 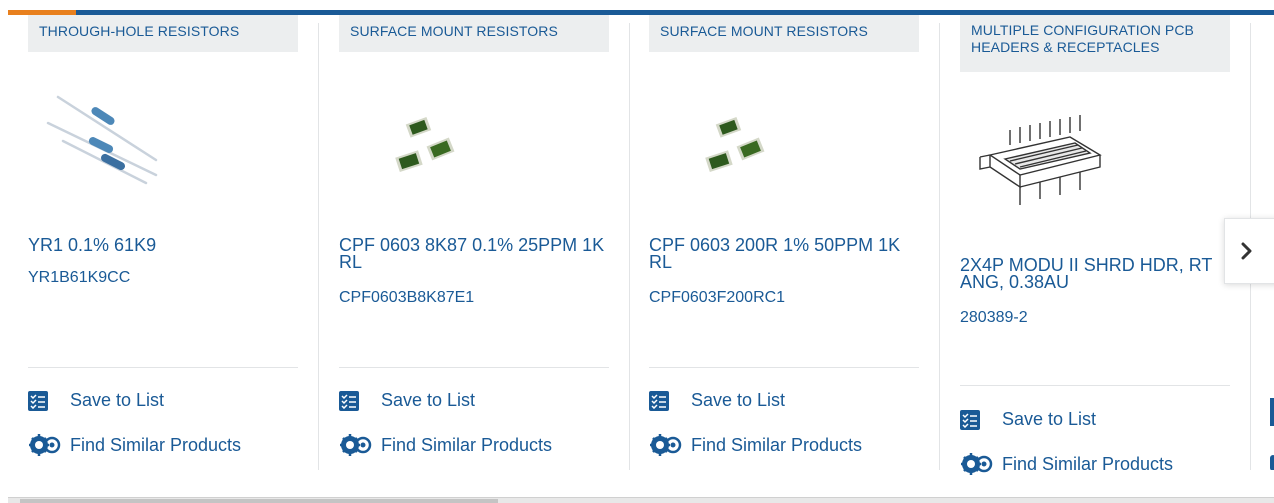 What do you see at coordinates (406, 298) in the screenshot?
I see `part-number-link: CPF0603B8K87E1` at bounding box center [406, 298].